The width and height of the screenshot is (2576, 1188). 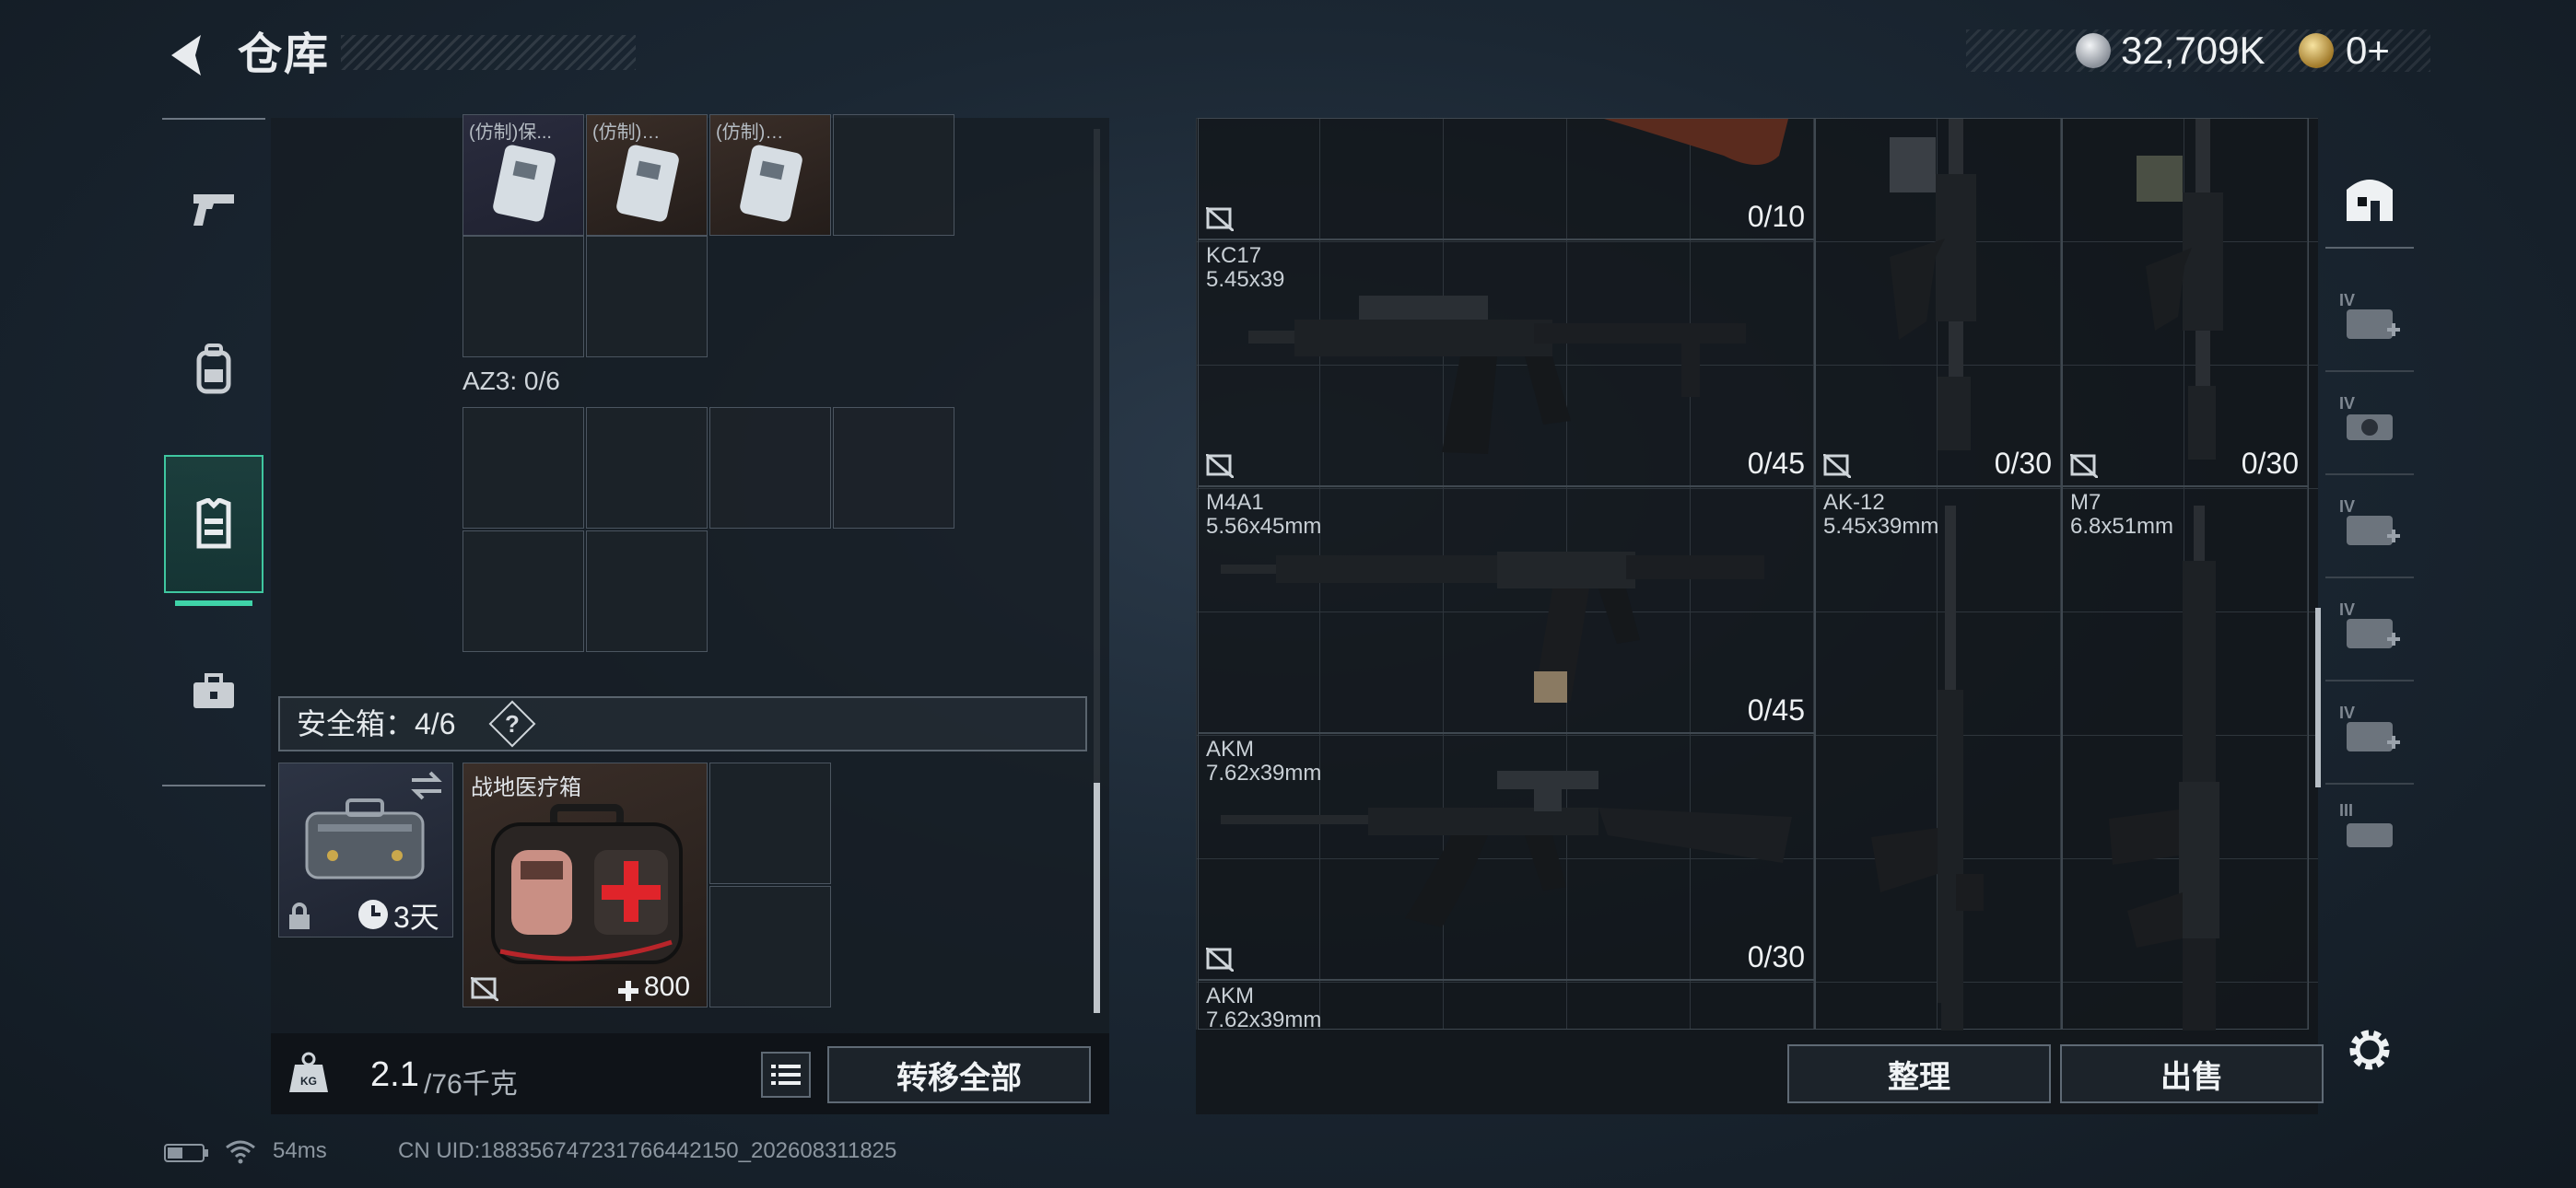 I want to click on weapon-card: 0/10, so click(x=1506, y=178).